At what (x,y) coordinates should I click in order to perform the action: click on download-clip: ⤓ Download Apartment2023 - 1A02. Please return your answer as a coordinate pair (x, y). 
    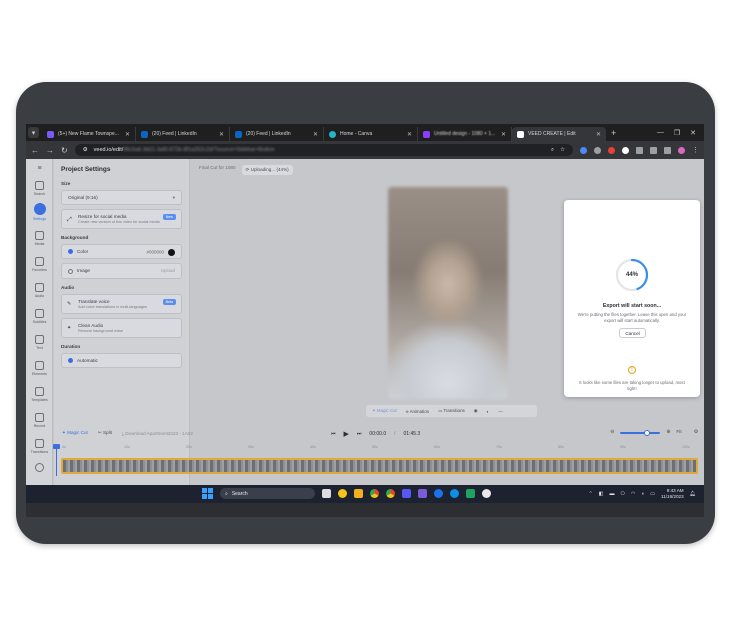
    Looking at the image, I should click on (157, 433).